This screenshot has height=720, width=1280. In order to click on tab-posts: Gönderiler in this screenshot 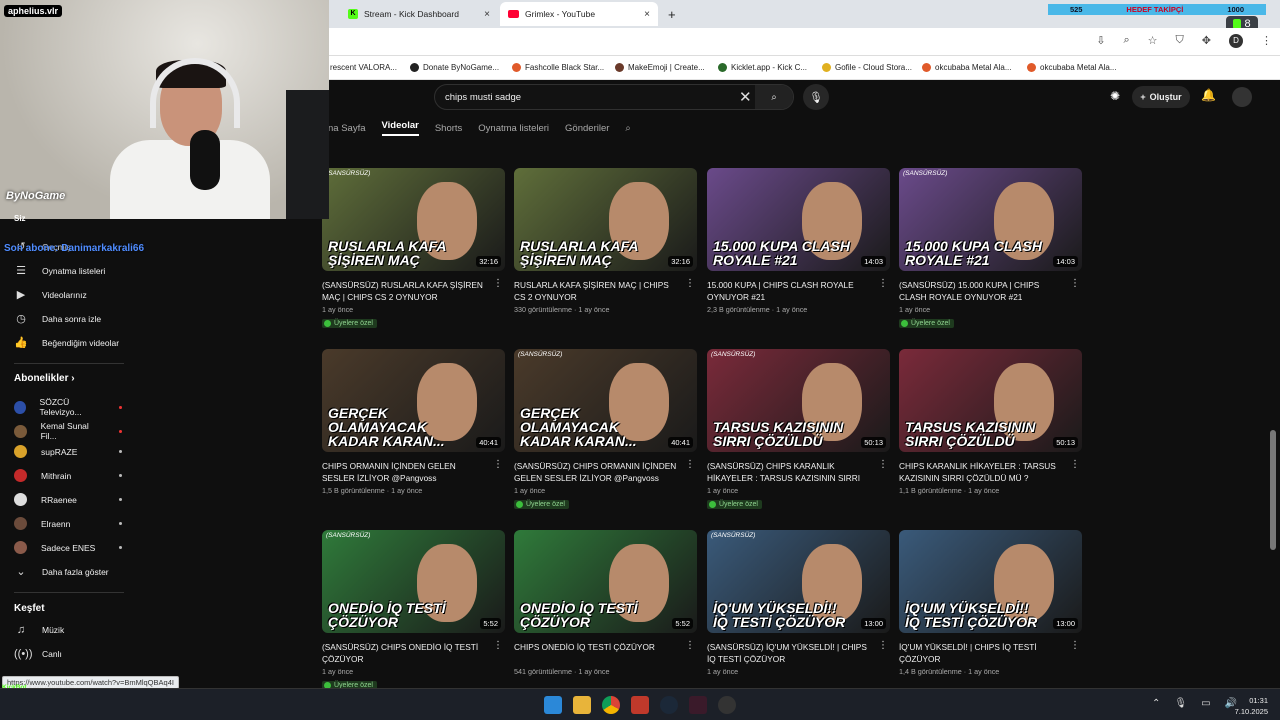, I will do `click(587, 128)`.